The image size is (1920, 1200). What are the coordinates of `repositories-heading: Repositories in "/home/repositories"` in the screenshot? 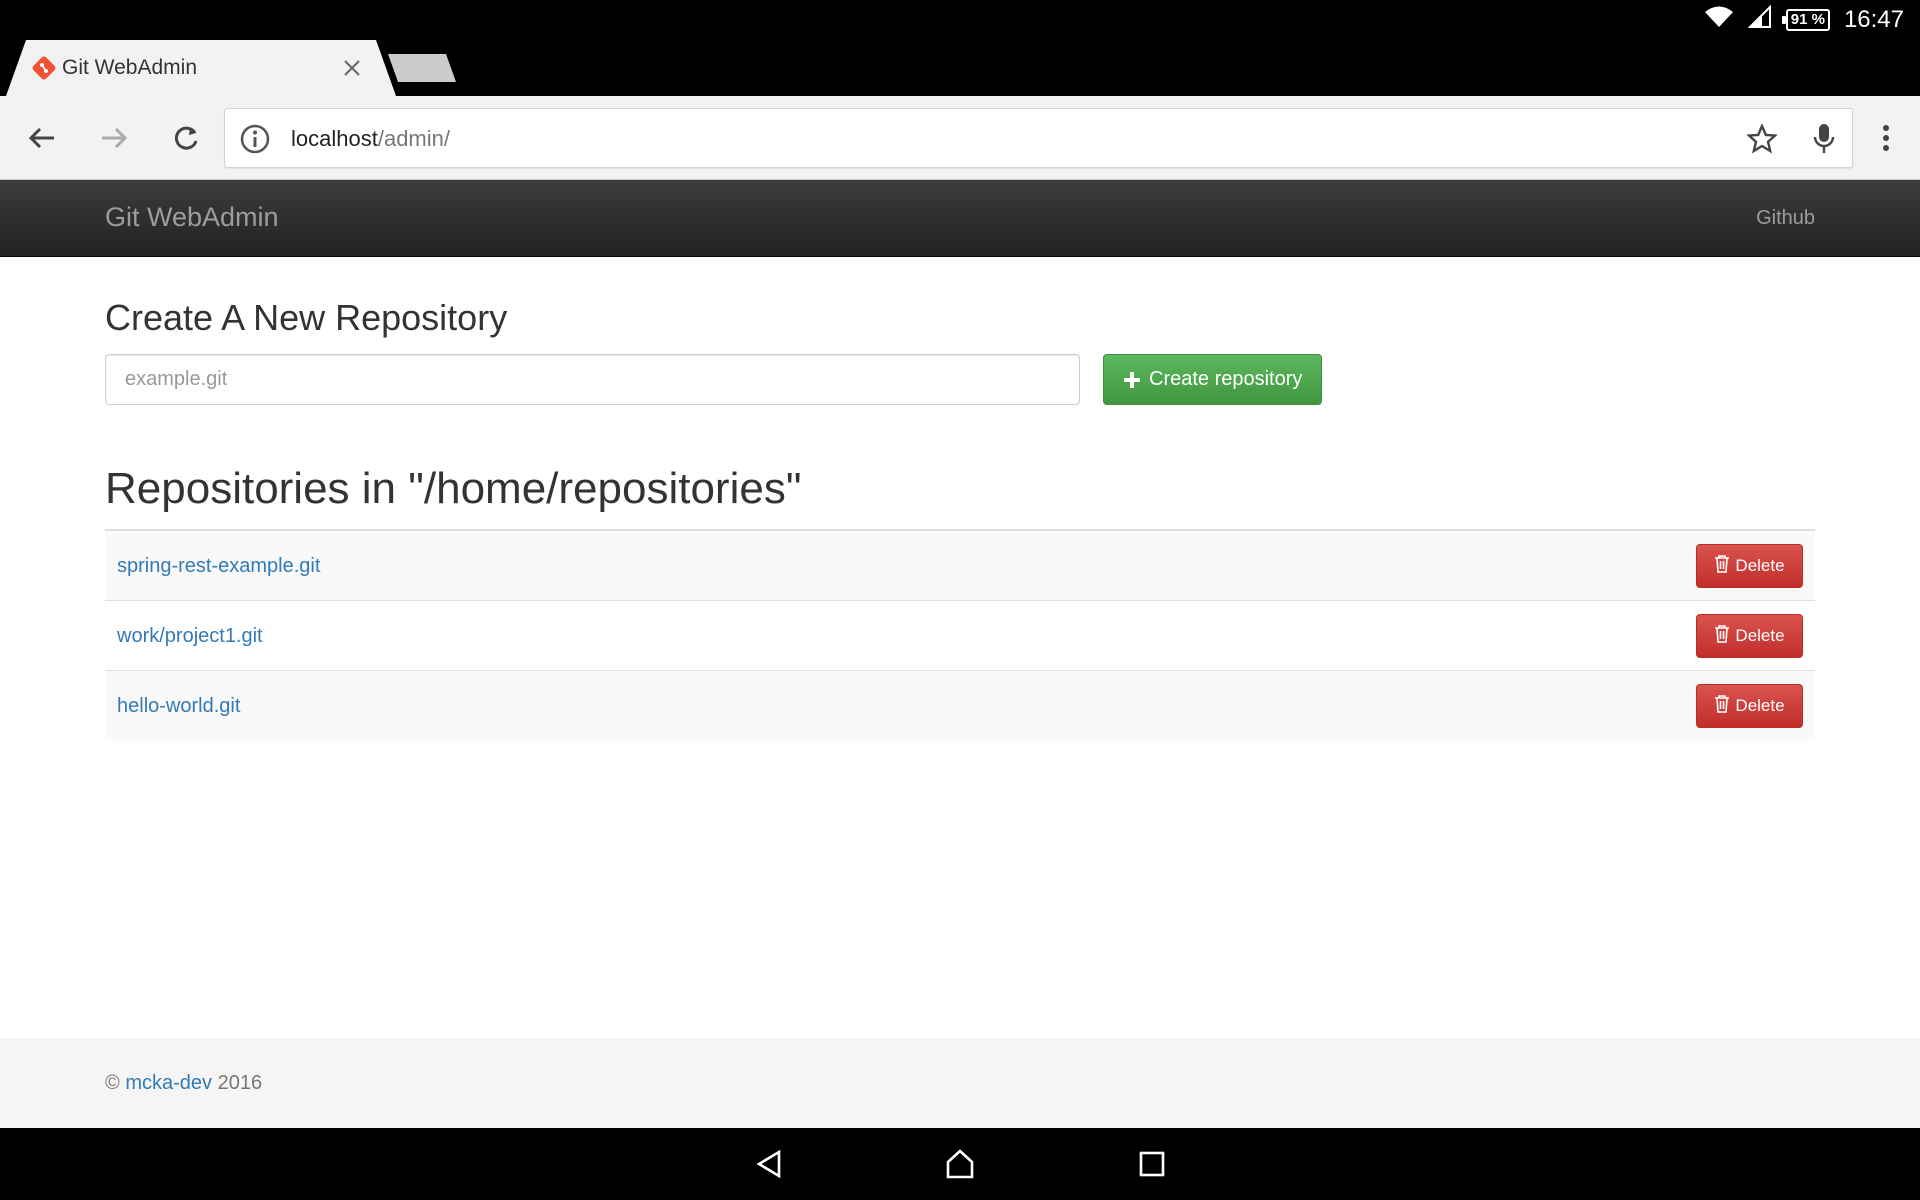 It's located at (453, 488).